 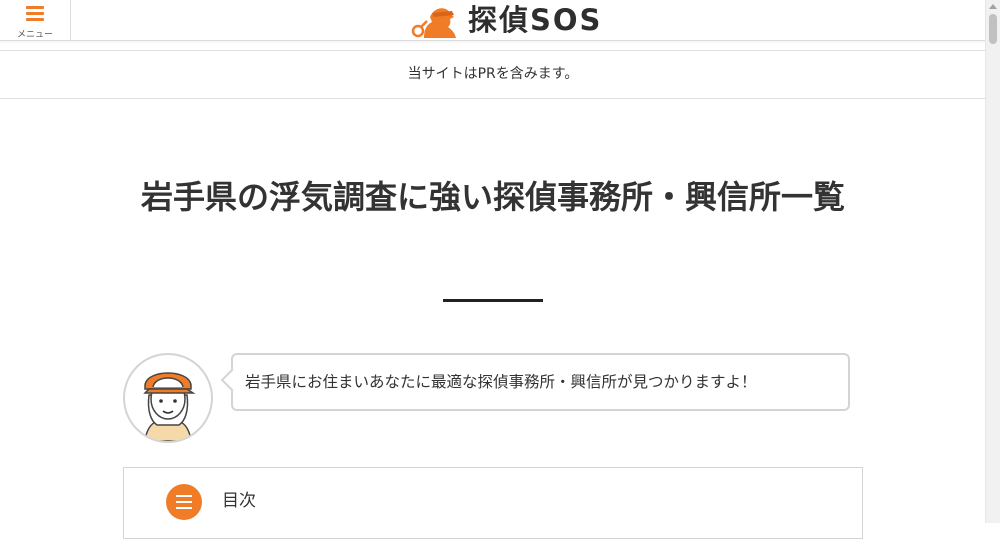 I want to click on hamburger-menu-icon, so click(x=35, y=13).